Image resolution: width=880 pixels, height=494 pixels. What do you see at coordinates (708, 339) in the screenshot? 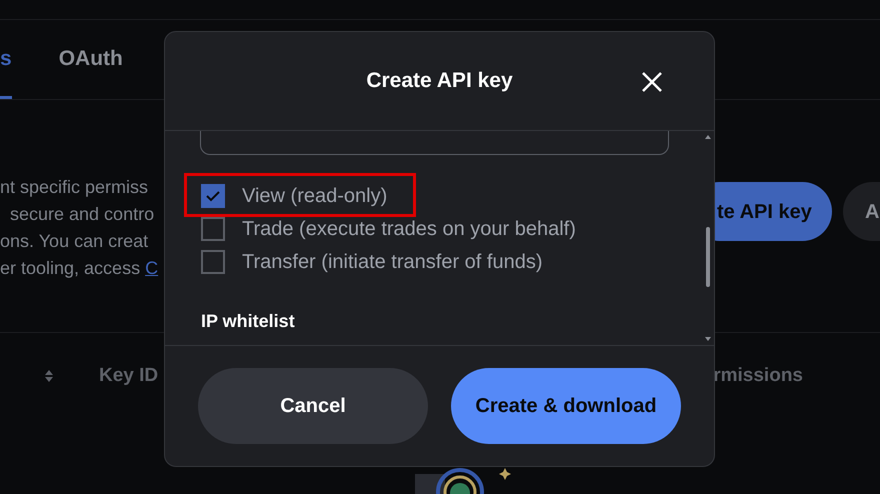
I see `scroll-down-arrow-icon` at bounding box center [708, 339].